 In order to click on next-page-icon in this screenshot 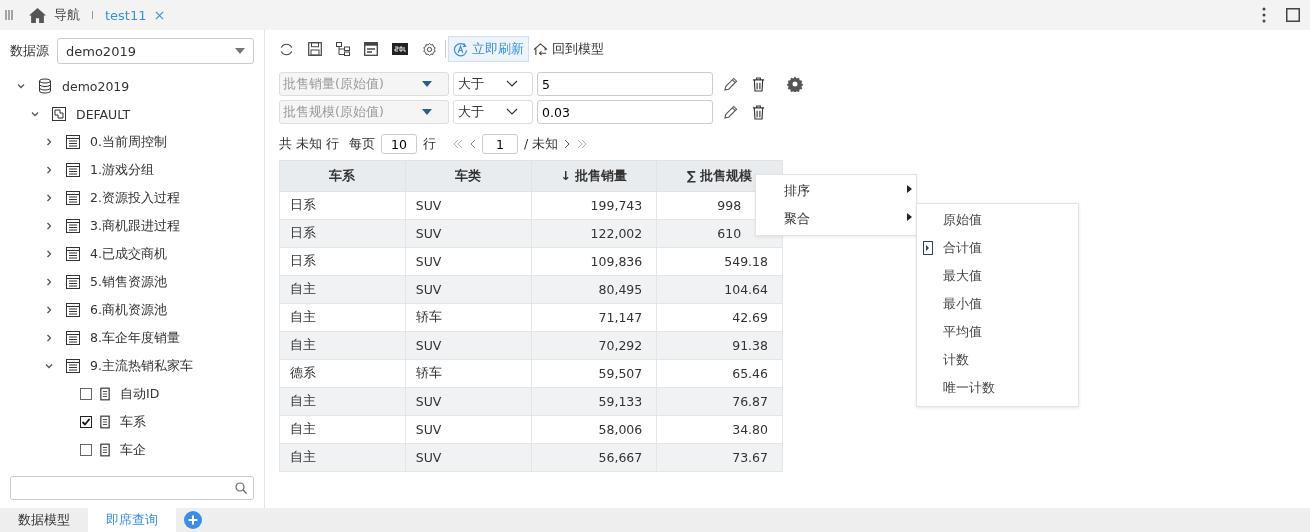, I will do `click(567, 144)`.